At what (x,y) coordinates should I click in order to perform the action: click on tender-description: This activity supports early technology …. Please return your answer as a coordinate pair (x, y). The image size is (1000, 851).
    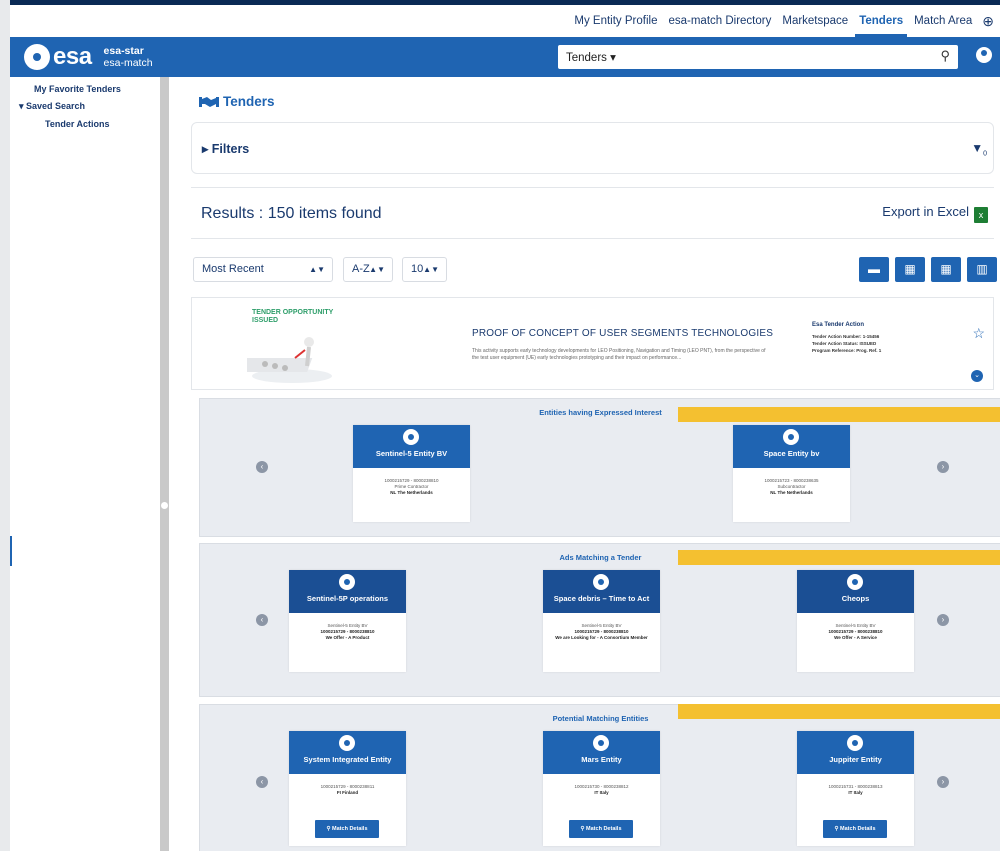
    Looking at the image, I should click on (619, 354).